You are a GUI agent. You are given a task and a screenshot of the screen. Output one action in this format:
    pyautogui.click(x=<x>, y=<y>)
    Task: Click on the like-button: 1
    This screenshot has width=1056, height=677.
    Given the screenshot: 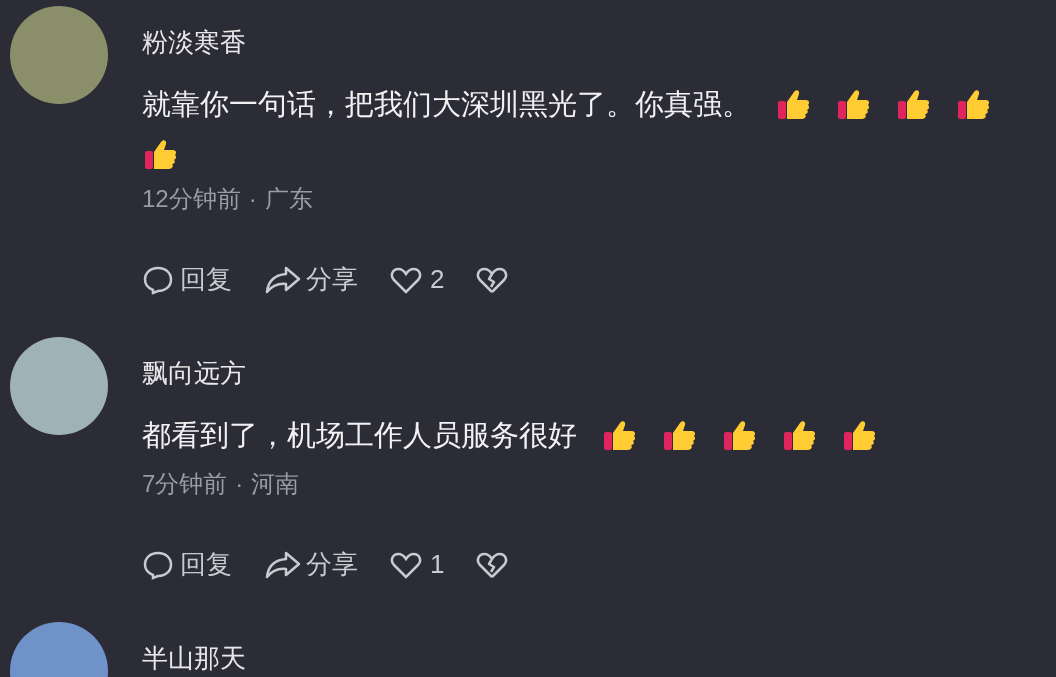 What is the action you would take?
    pyautogui.click(x=417, y=564)
    